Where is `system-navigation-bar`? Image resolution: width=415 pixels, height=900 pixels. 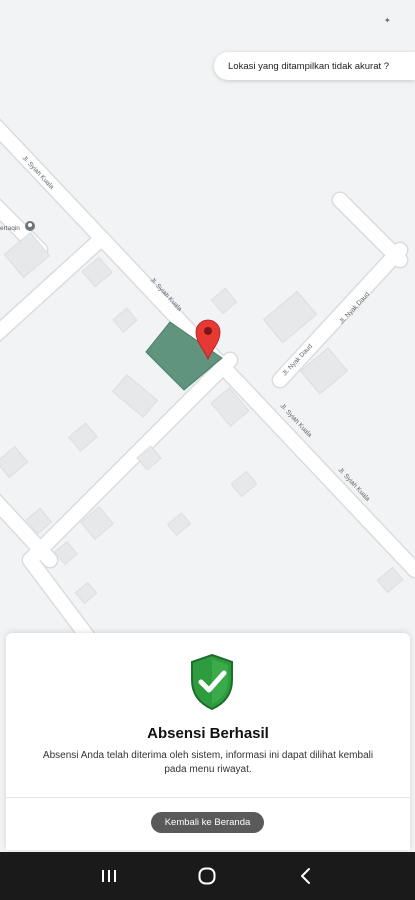
system-navigation-bar is located at coordinates (207, 876).